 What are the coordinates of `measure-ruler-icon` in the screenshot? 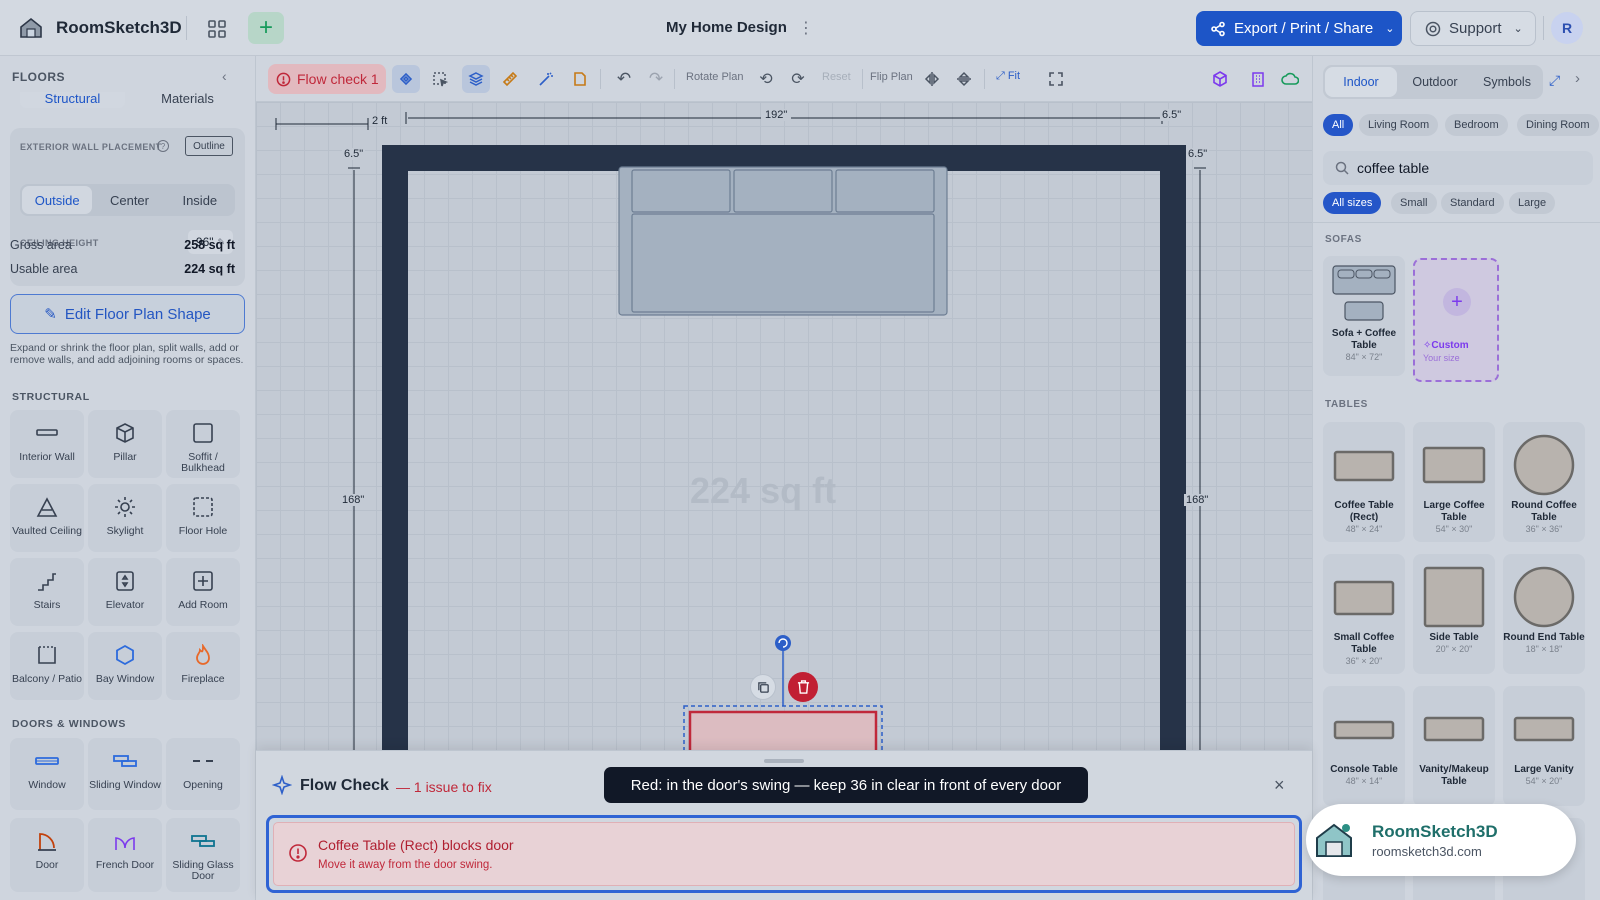 It's located at (510, 79).